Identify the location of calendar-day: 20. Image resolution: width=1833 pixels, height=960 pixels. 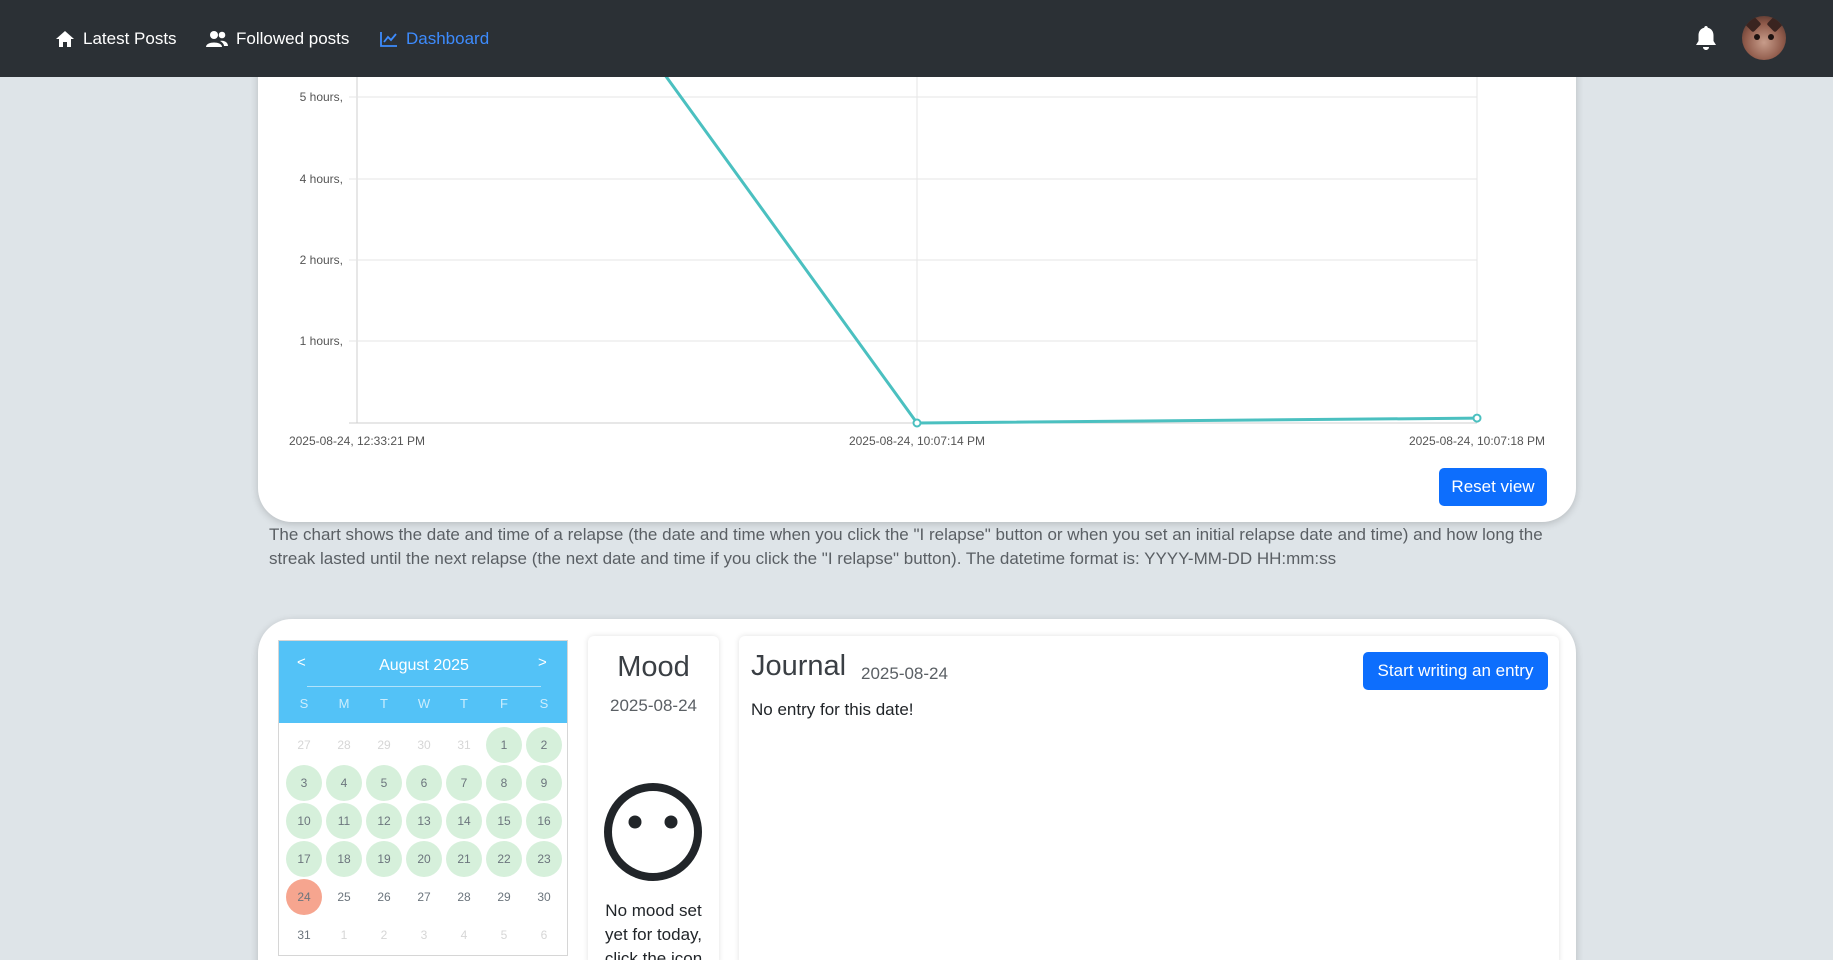
(424, 859).